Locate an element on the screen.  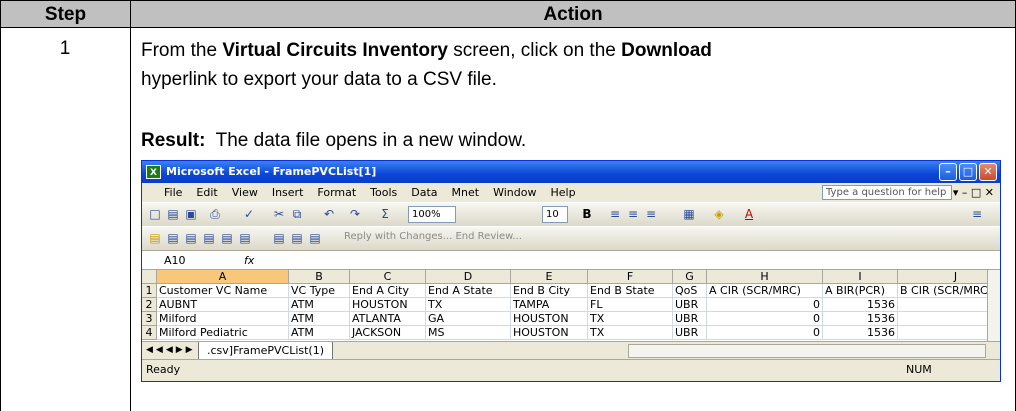
table-cell: A BIR(PCR) is located at coordinates (860, 291).